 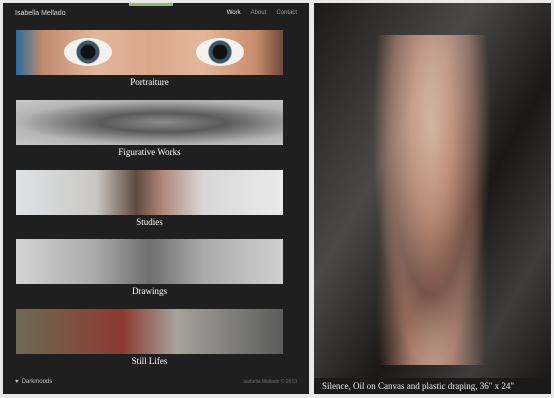 I want to click on footer-label: Darkmoods, so click(x=37, y=382).